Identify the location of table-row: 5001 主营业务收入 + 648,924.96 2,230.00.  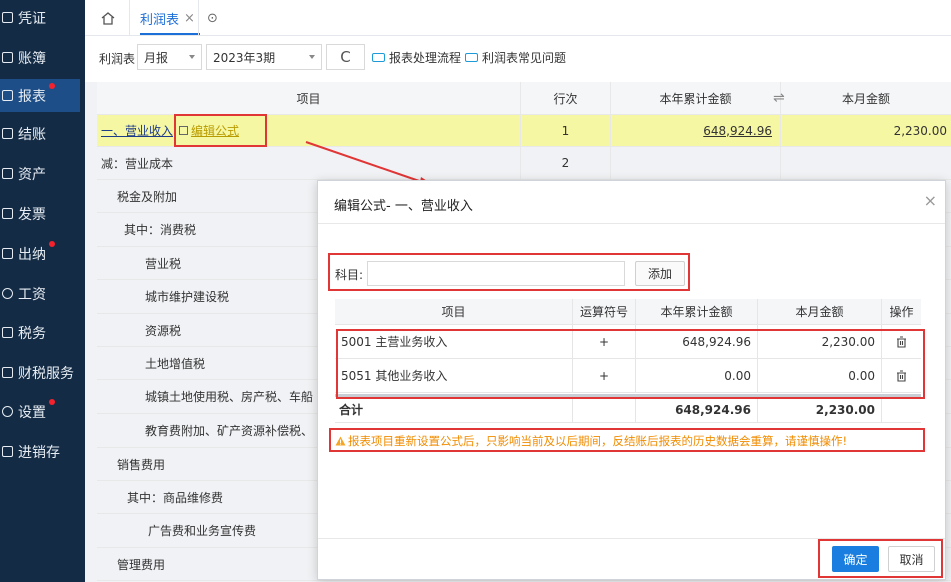
(628, 342).